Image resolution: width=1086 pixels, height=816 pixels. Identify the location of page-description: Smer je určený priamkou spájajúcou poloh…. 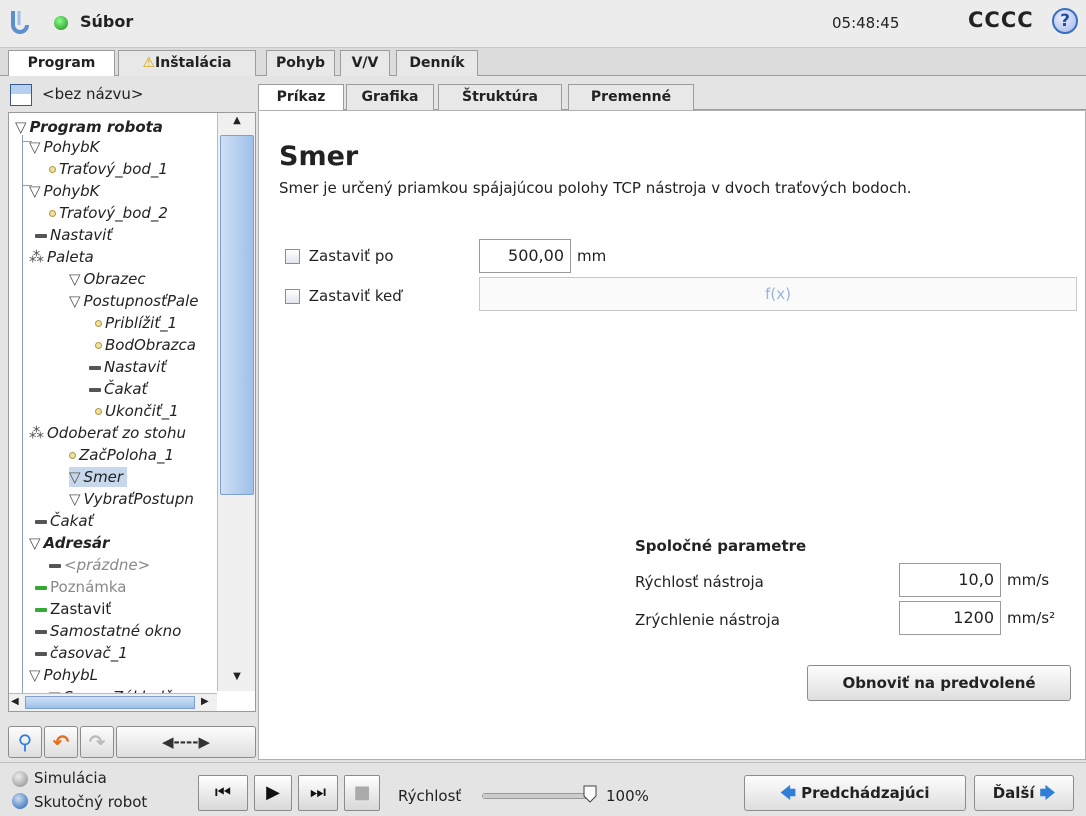
(595, 188).